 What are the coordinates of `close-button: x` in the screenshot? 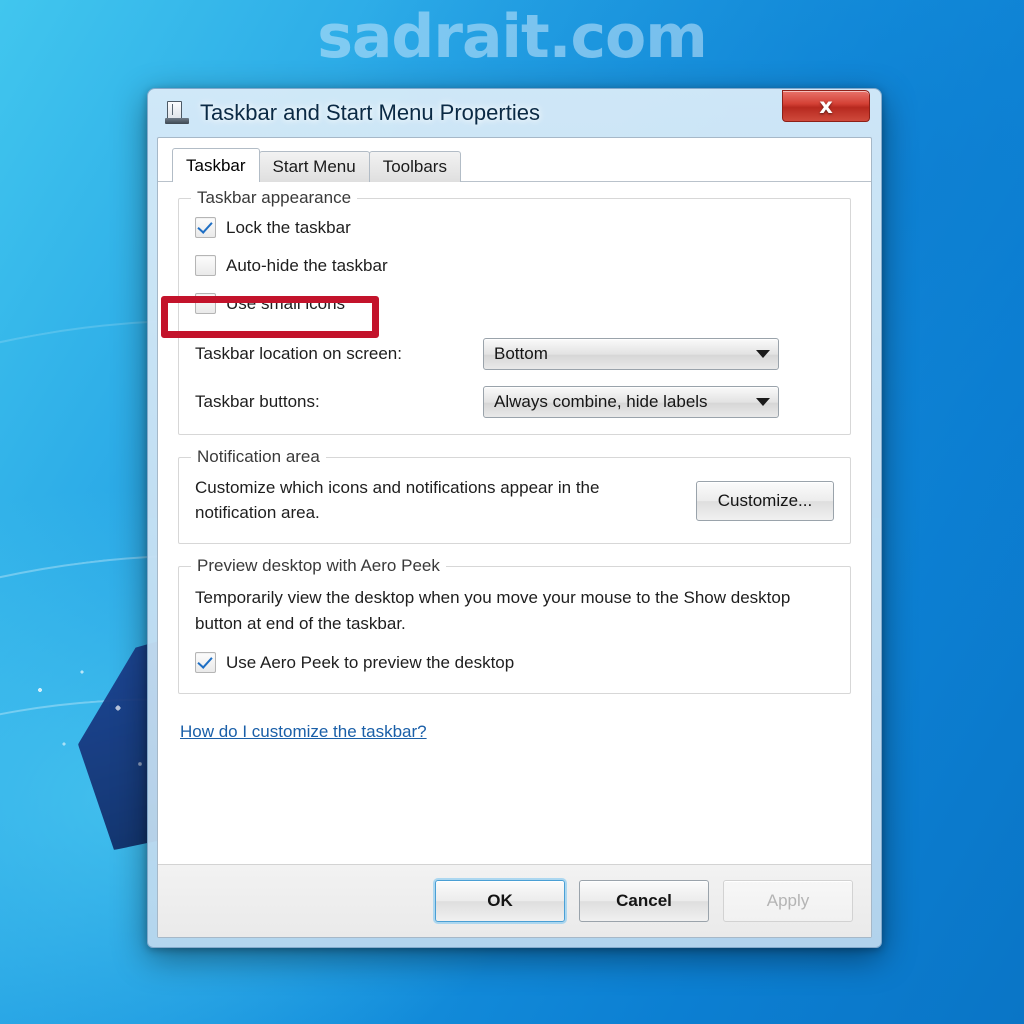 It's located at (826, 106).